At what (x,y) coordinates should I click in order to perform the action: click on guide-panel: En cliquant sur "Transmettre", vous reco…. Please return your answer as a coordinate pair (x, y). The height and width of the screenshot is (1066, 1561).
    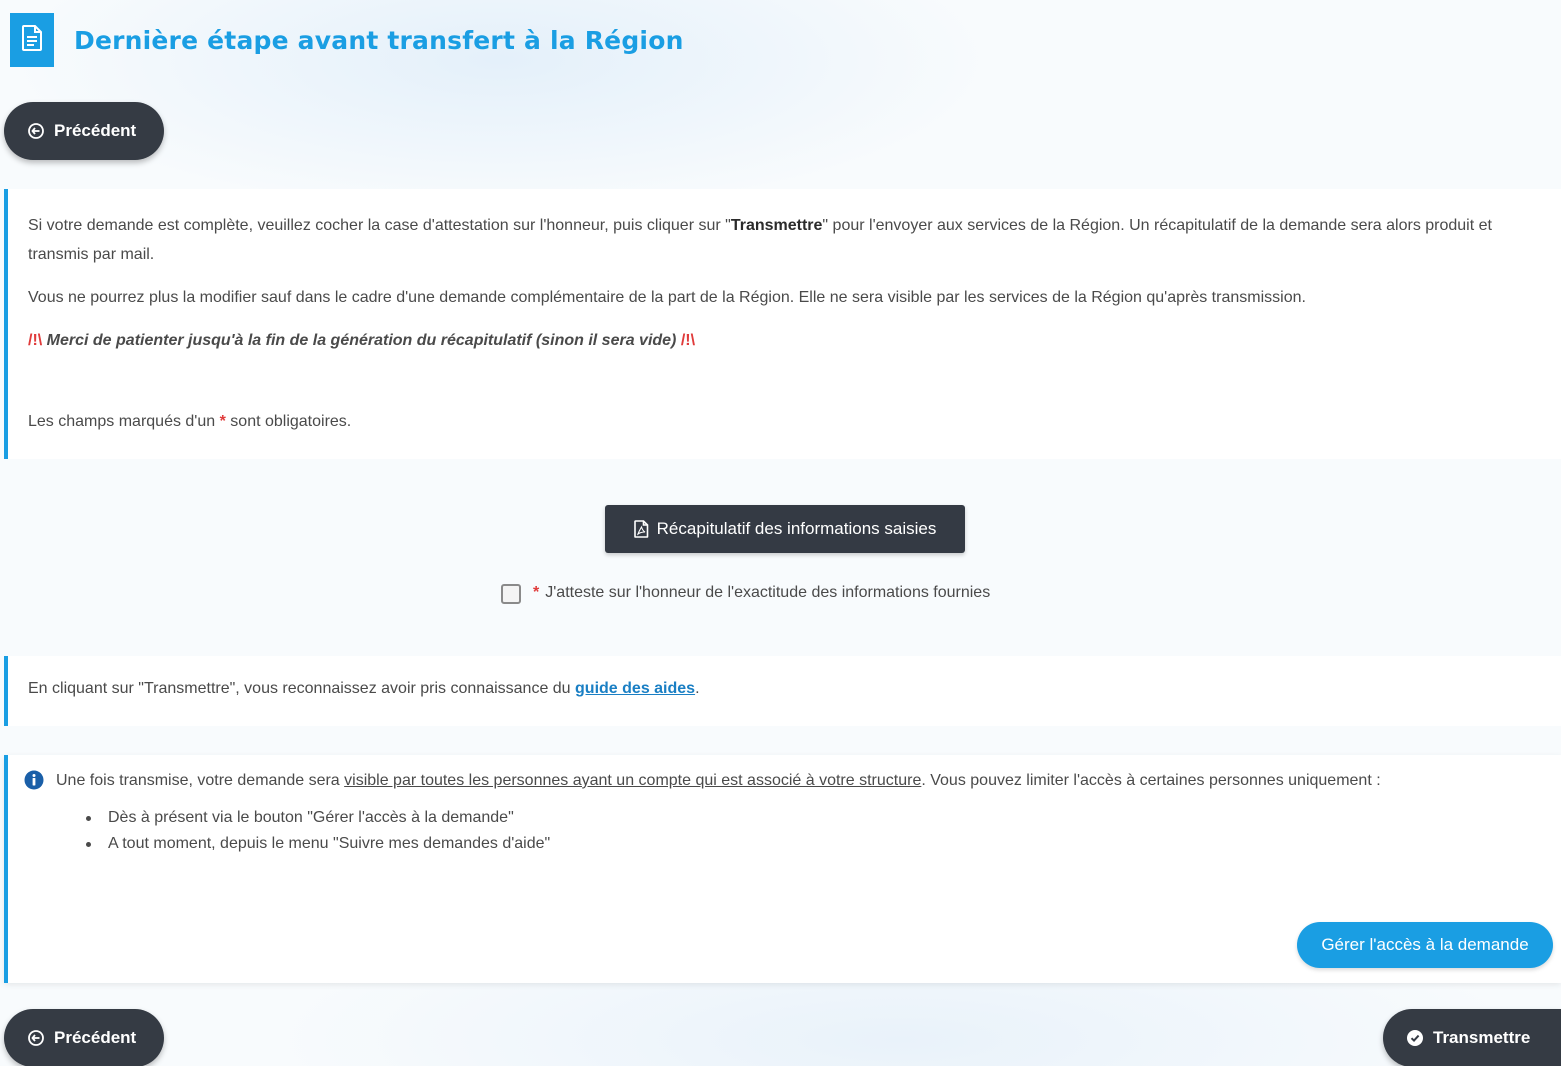
    Looking at the image, I should click on (782, 691).